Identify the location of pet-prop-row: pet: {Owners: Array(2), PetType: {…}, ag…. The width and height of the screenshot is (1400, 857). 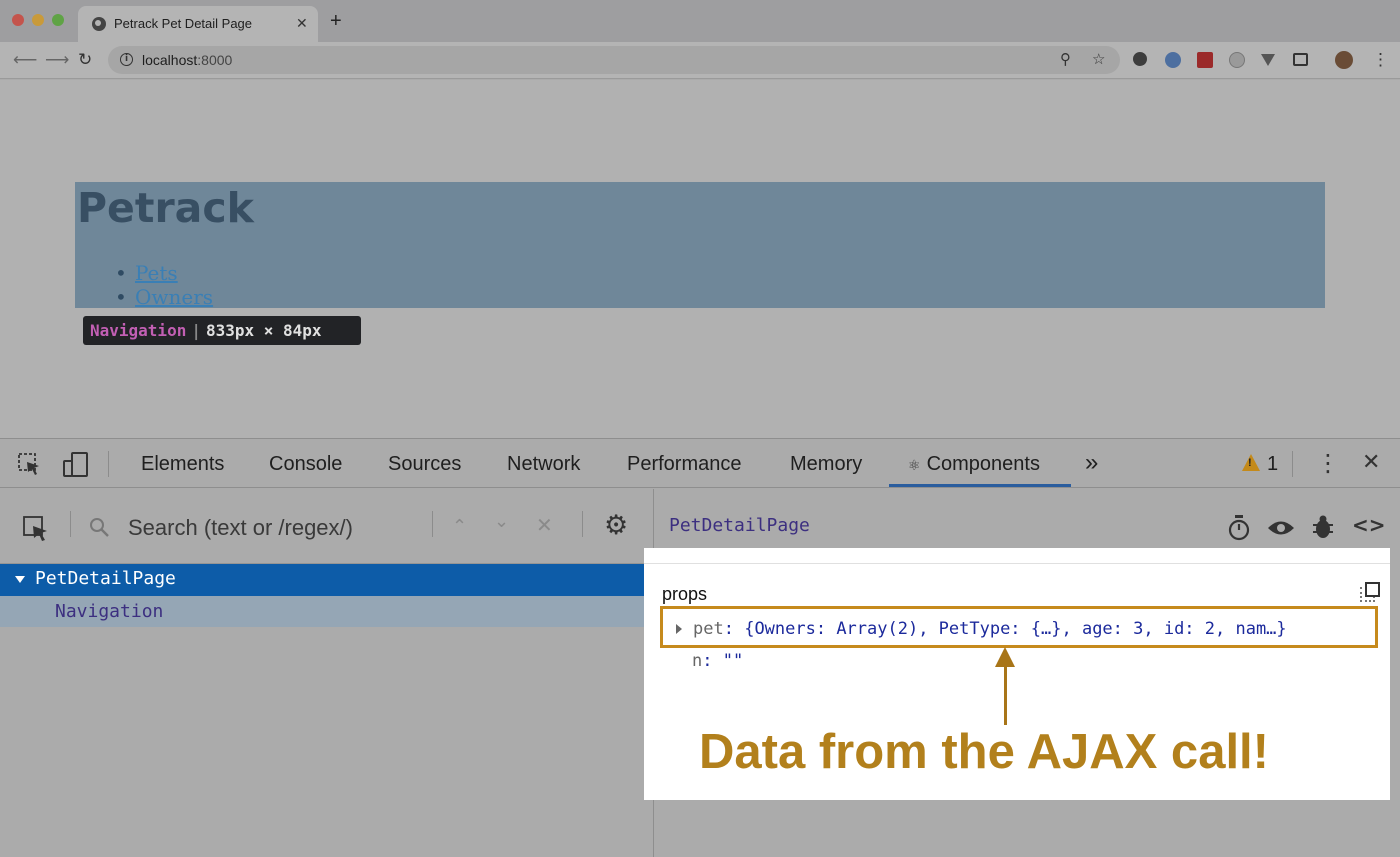
(990, 629).